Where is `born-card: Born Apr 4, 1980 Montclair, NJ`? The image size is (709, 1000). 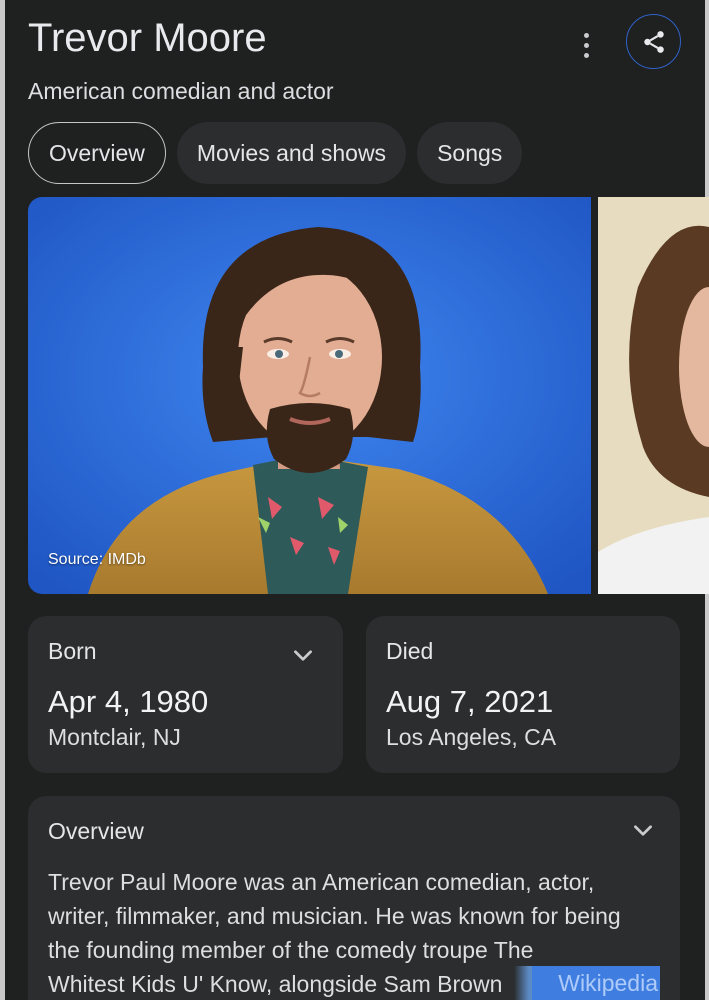
born-card: Born Apr 4, 1980 Montclair, NJ is located at coordinates (185, 694).